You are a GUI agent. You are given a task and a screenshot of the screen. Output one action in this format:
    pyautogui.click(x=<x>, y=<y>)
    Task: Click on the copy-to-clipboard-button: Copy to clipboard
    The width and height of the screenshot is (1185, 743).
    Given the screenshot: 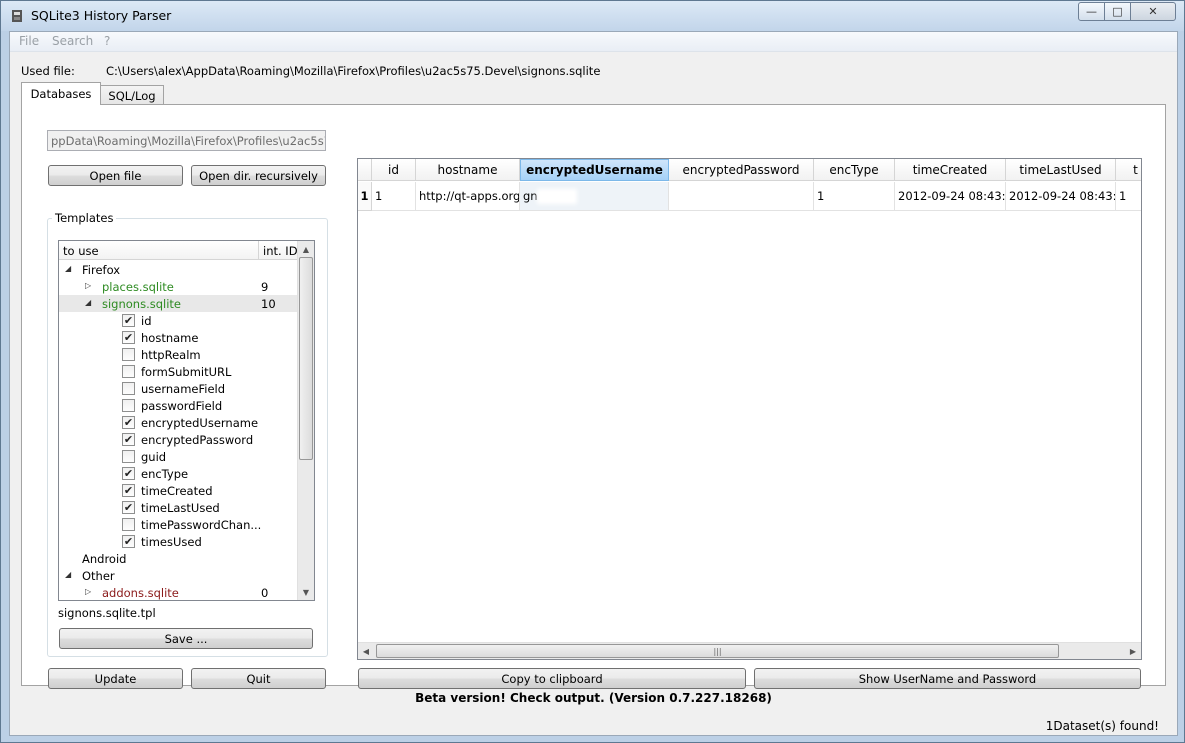 What is the action you would take?
    pyautogui.click(x=552, y=678)
    